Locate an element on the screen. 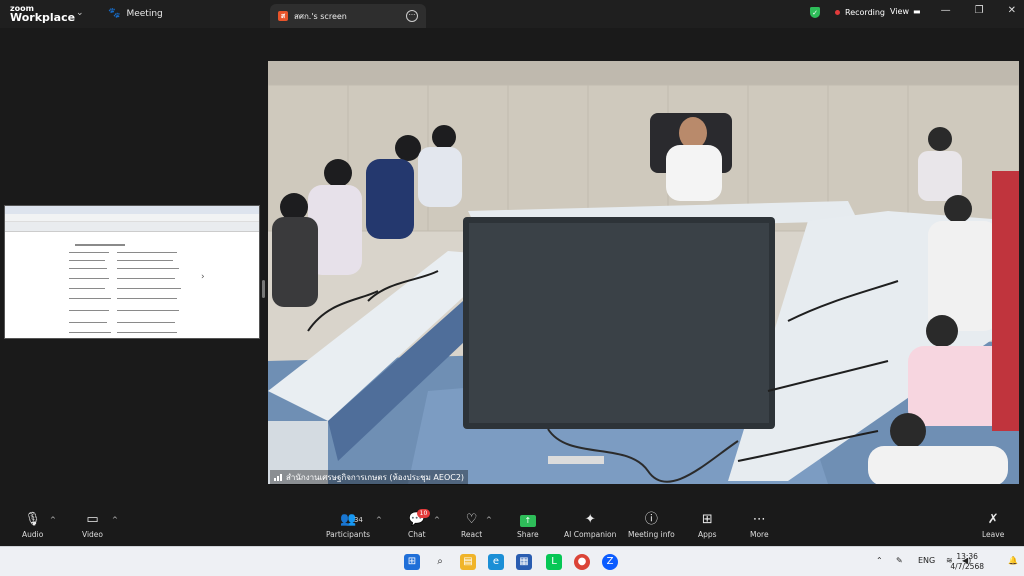  apps-grid-icon: ⊞ is located at coordinates (707, 519).